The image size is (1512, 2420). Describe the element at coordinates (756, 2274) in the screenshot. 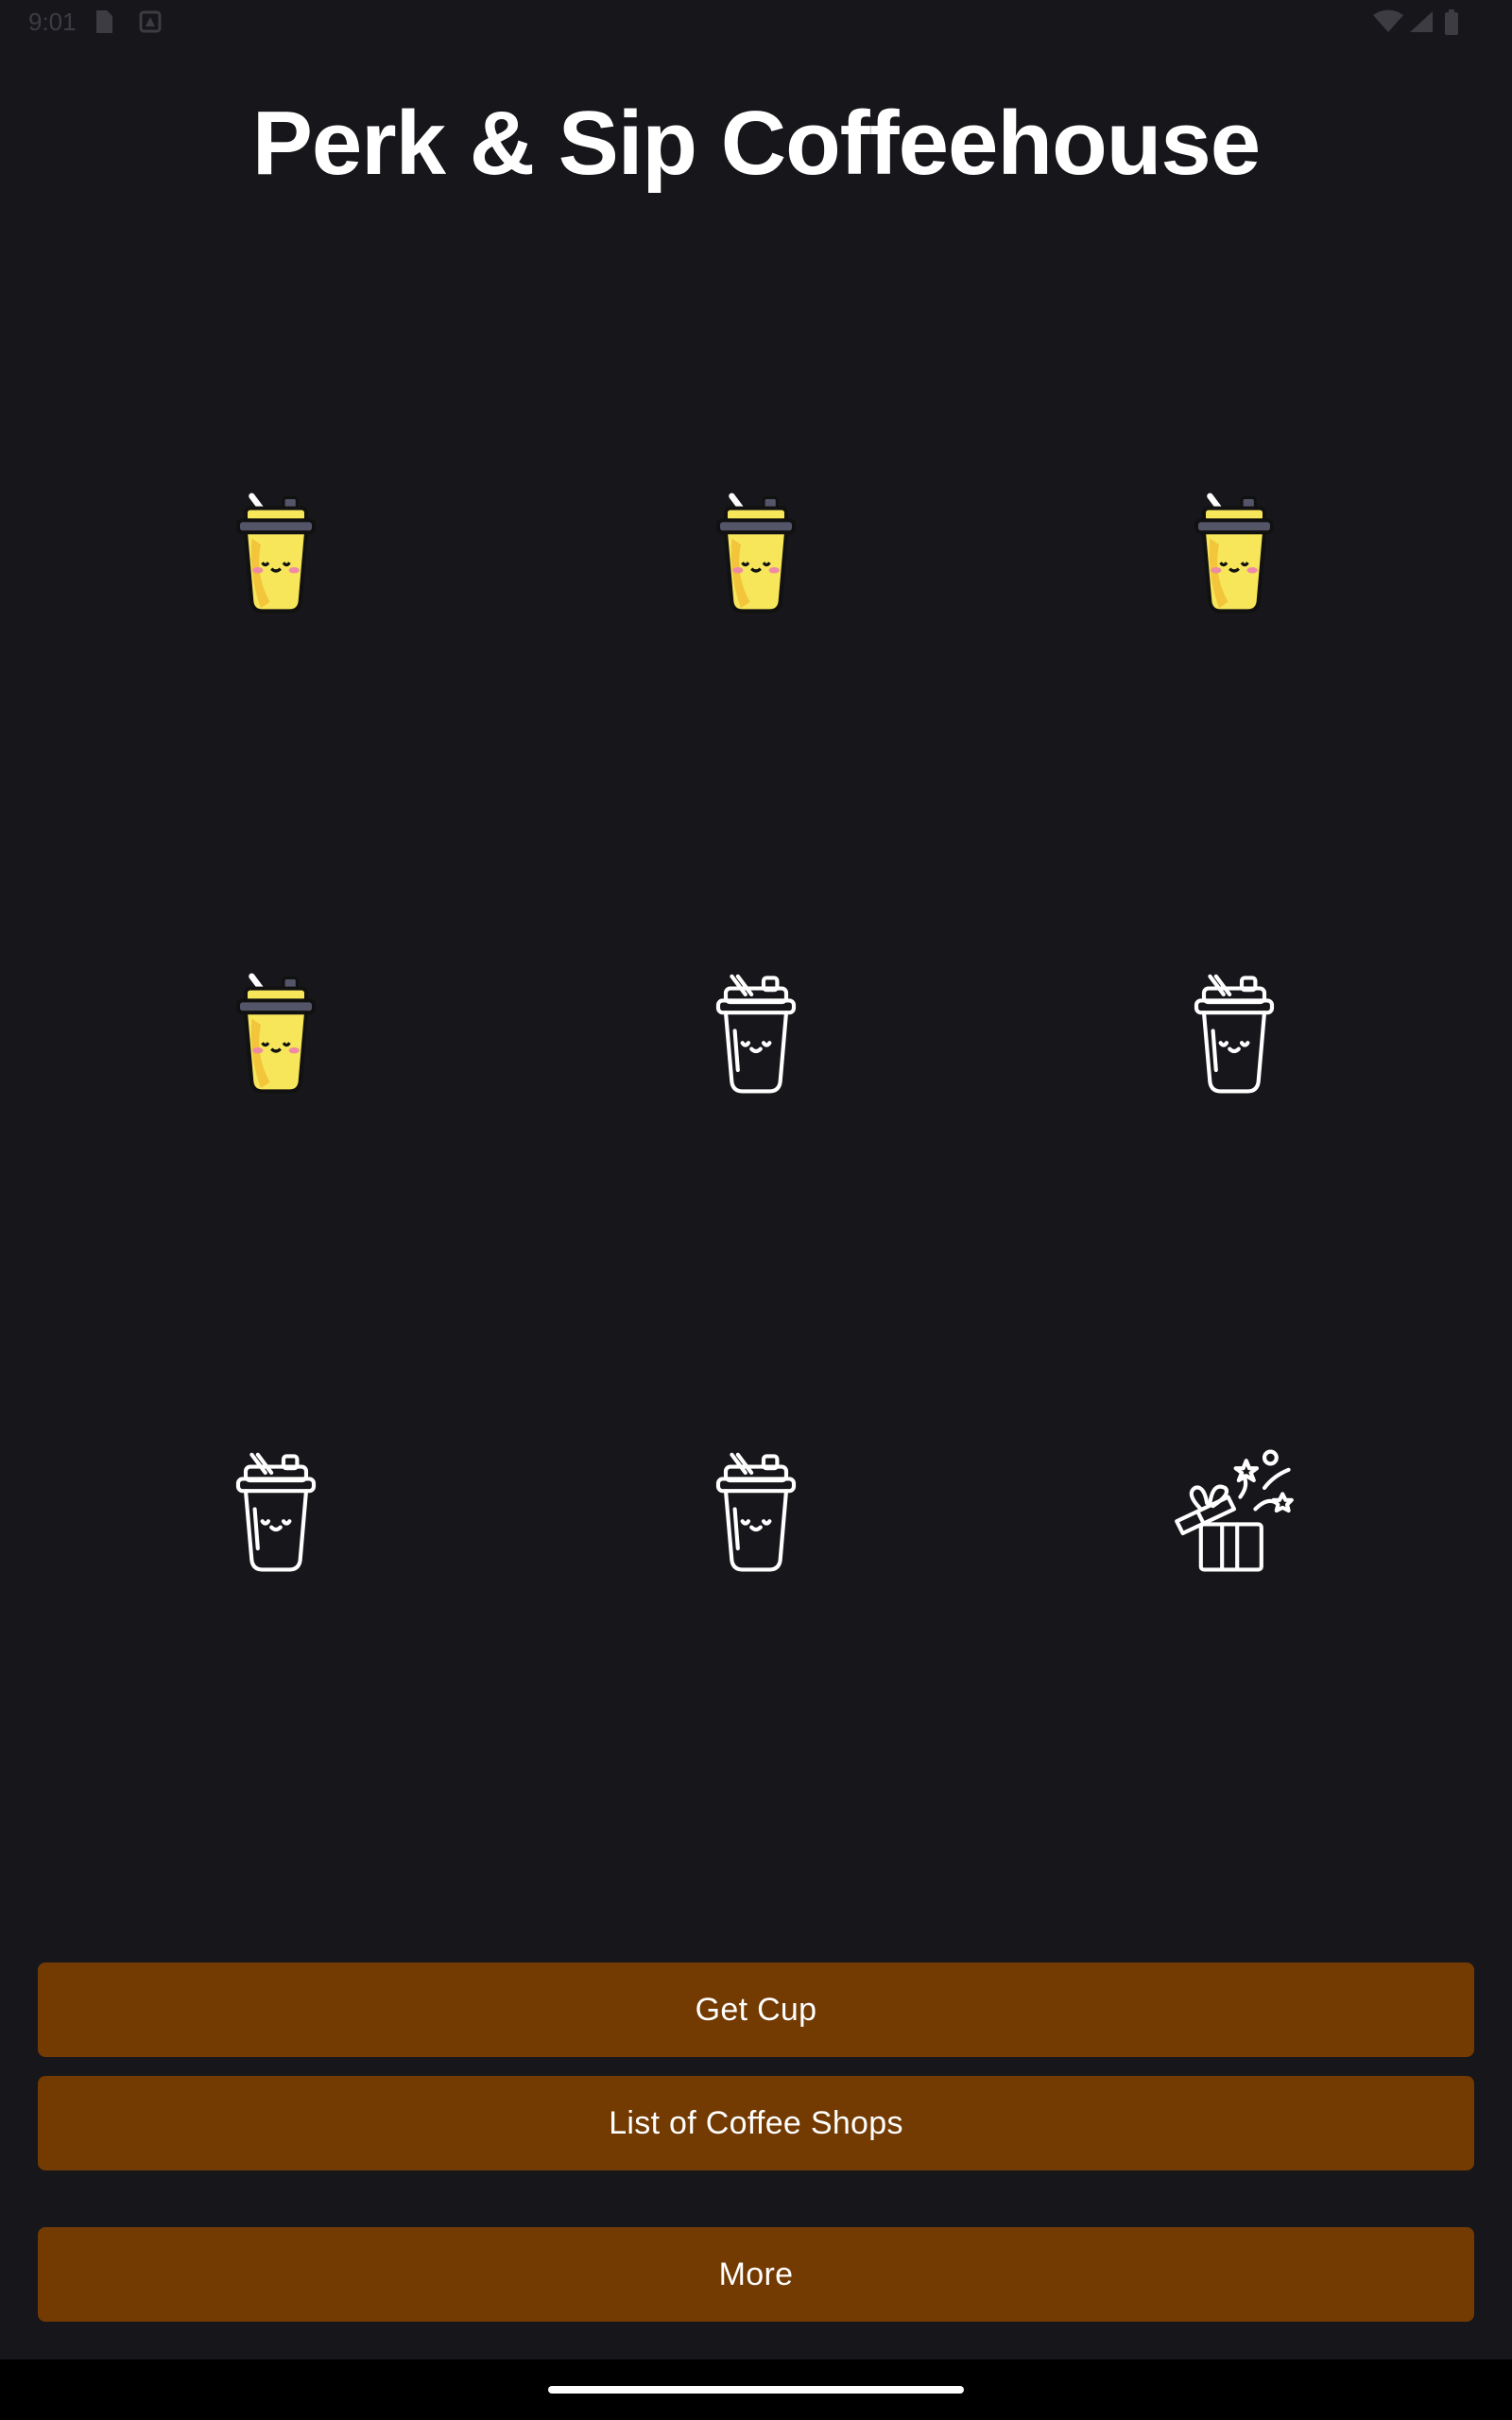

I see `more-button: More` at that location.